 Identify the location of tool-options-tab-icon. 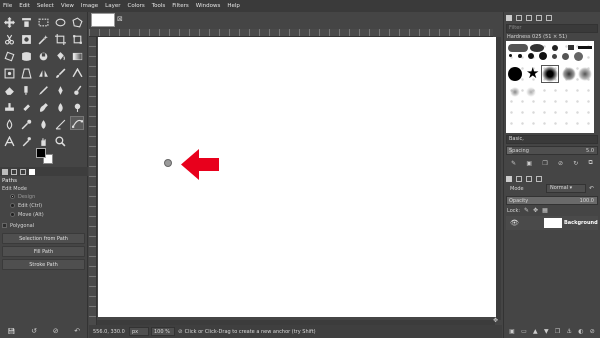
(5, 171).